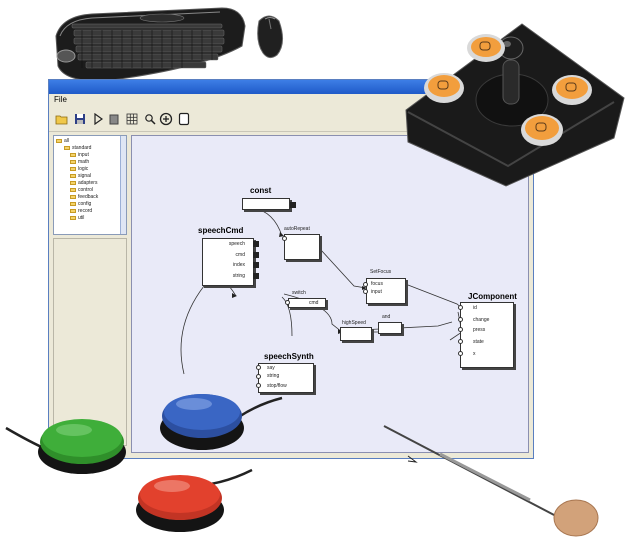 This screenshot has height=542, width=629. I want to click on head-pointer-stylus-image, so click(491, 481).